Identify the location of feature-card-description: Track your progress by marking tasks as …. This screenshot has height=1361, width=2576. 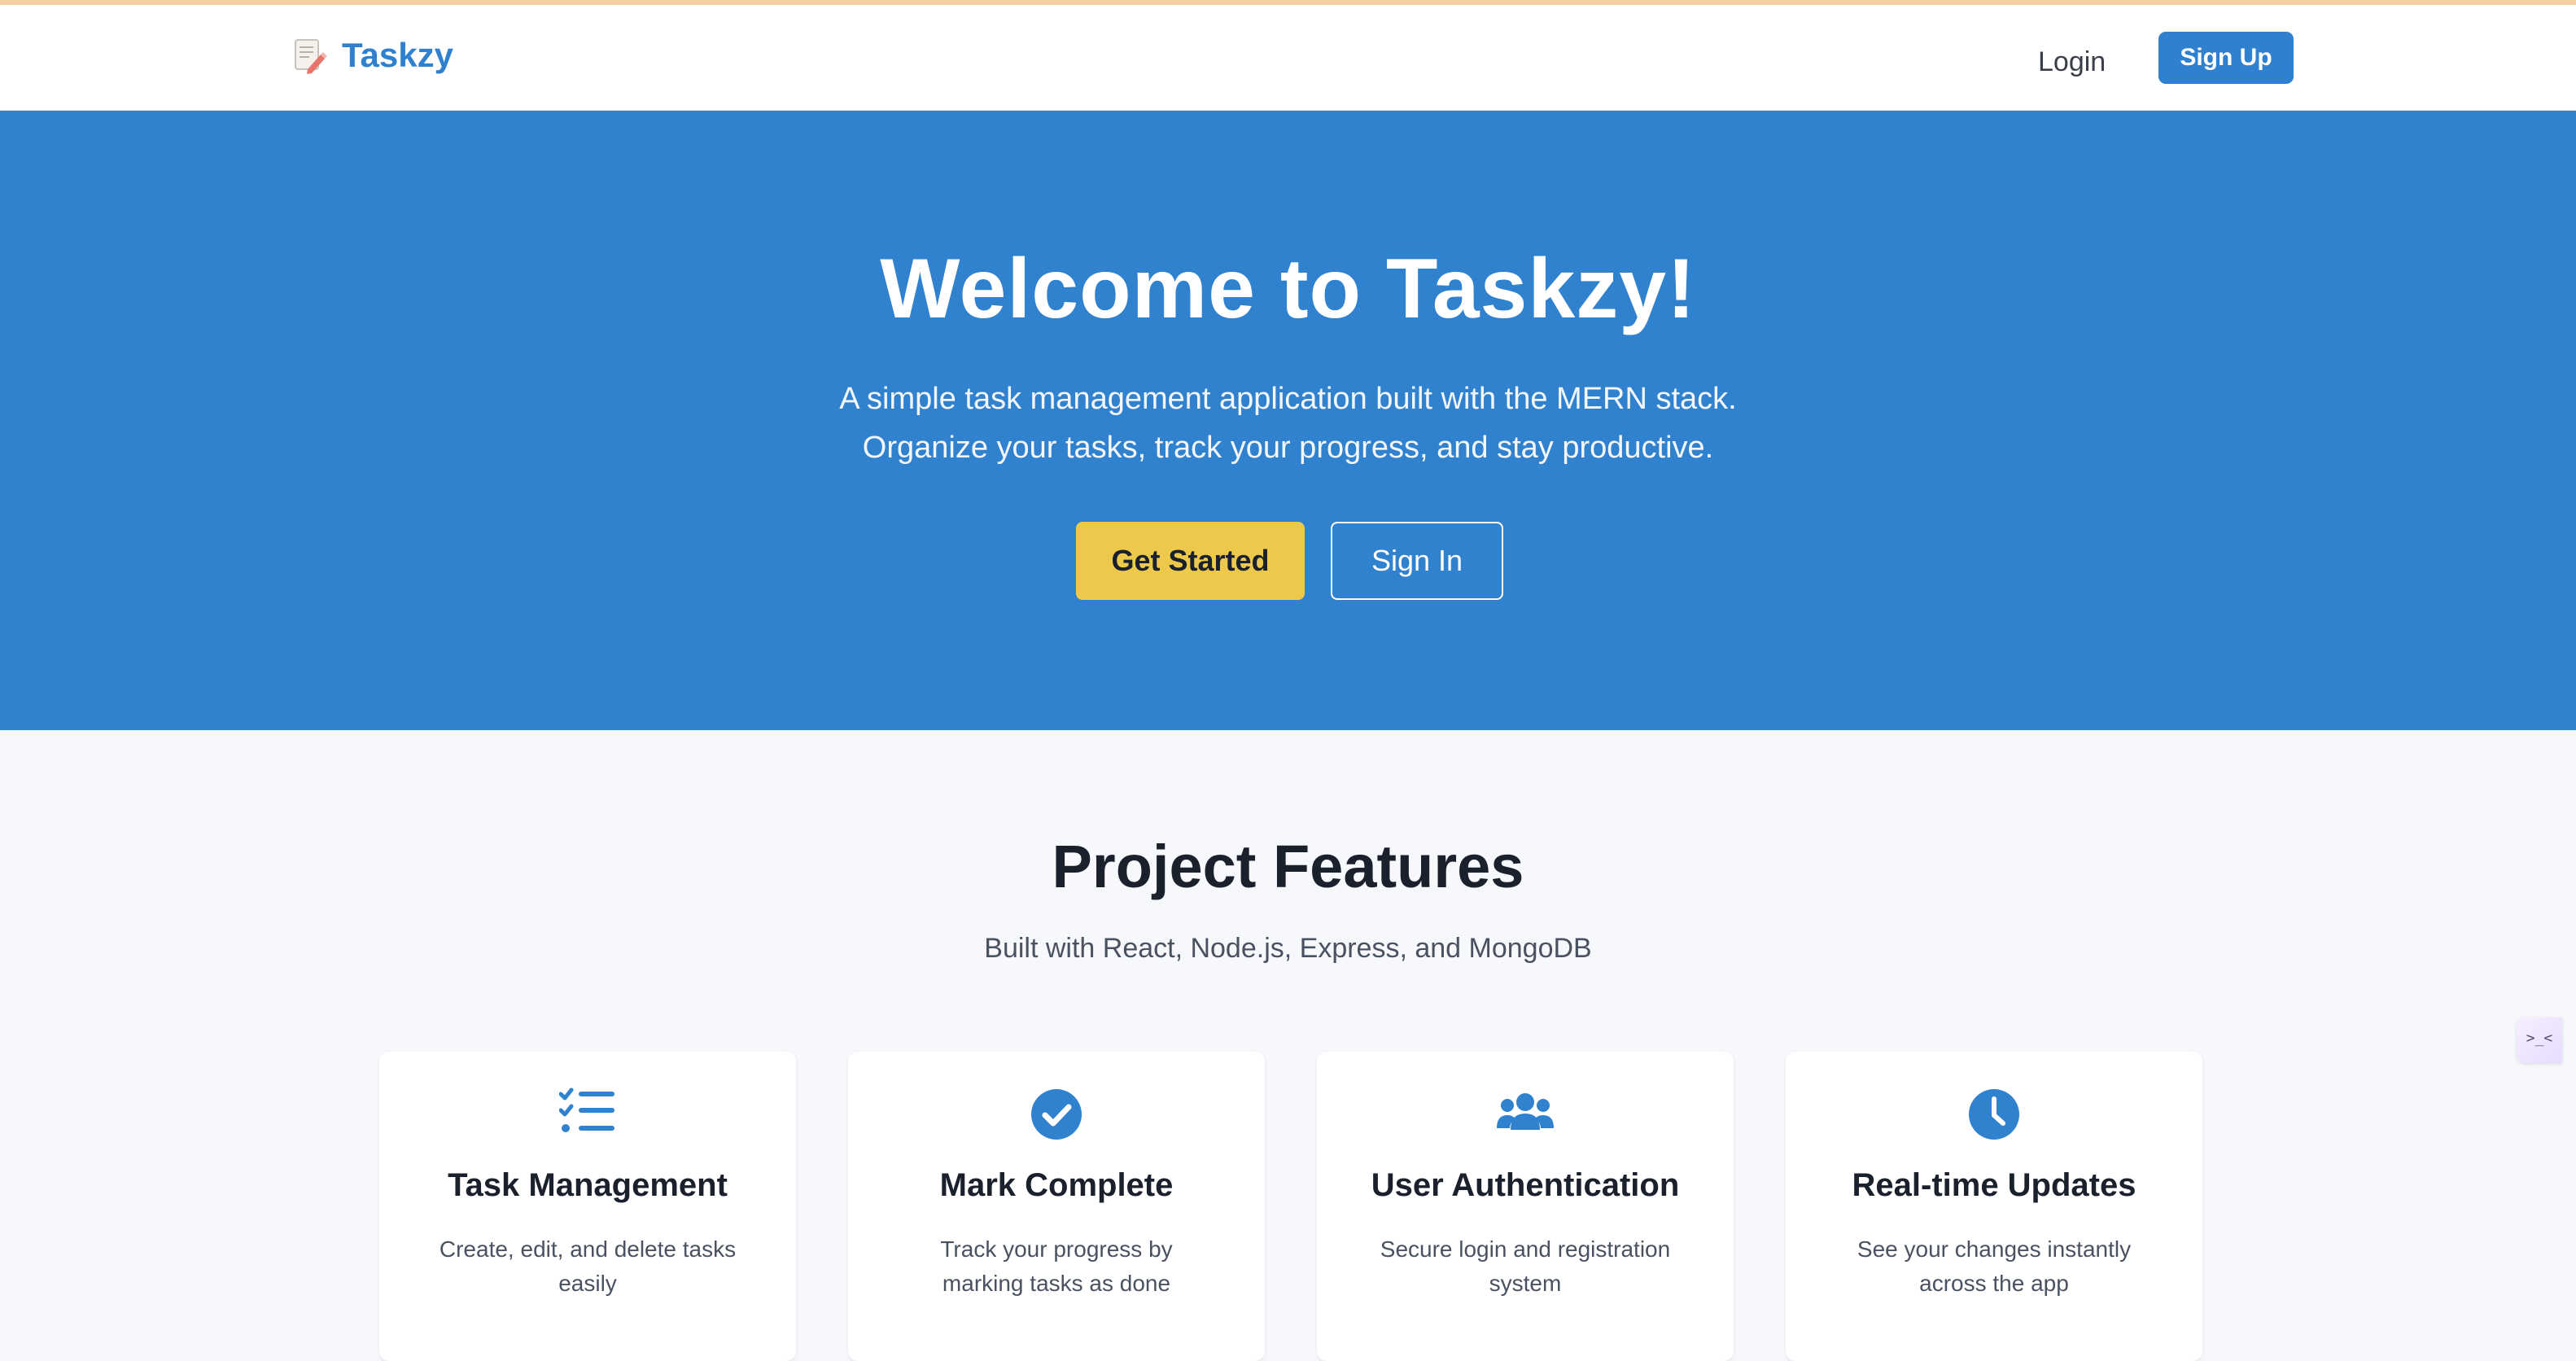
(1056, 1266).